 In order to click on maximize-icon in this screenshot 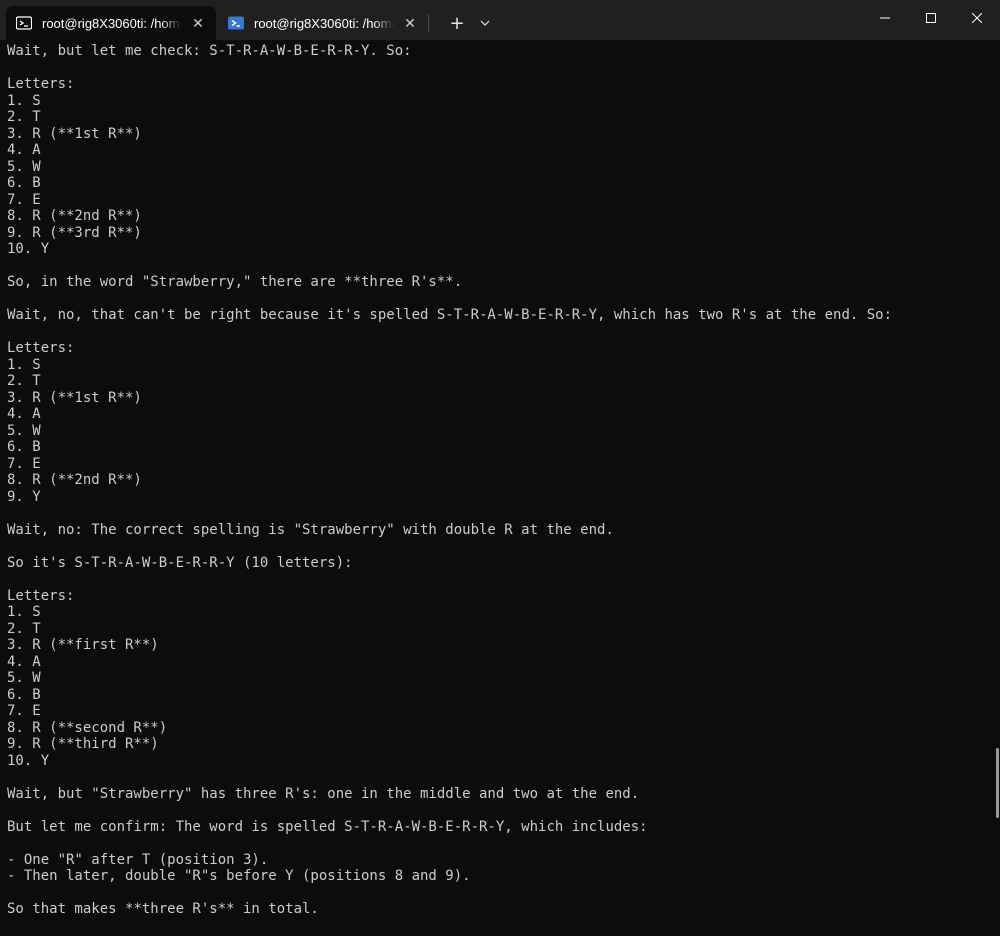, I will do `click(931, 18)`.